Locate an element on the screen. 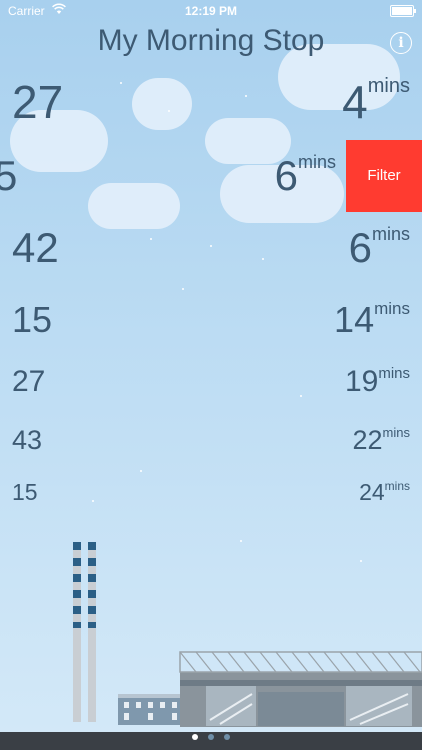 The image size is (422, 750). eta-value: 22mins is located at coordinates (382, 440).